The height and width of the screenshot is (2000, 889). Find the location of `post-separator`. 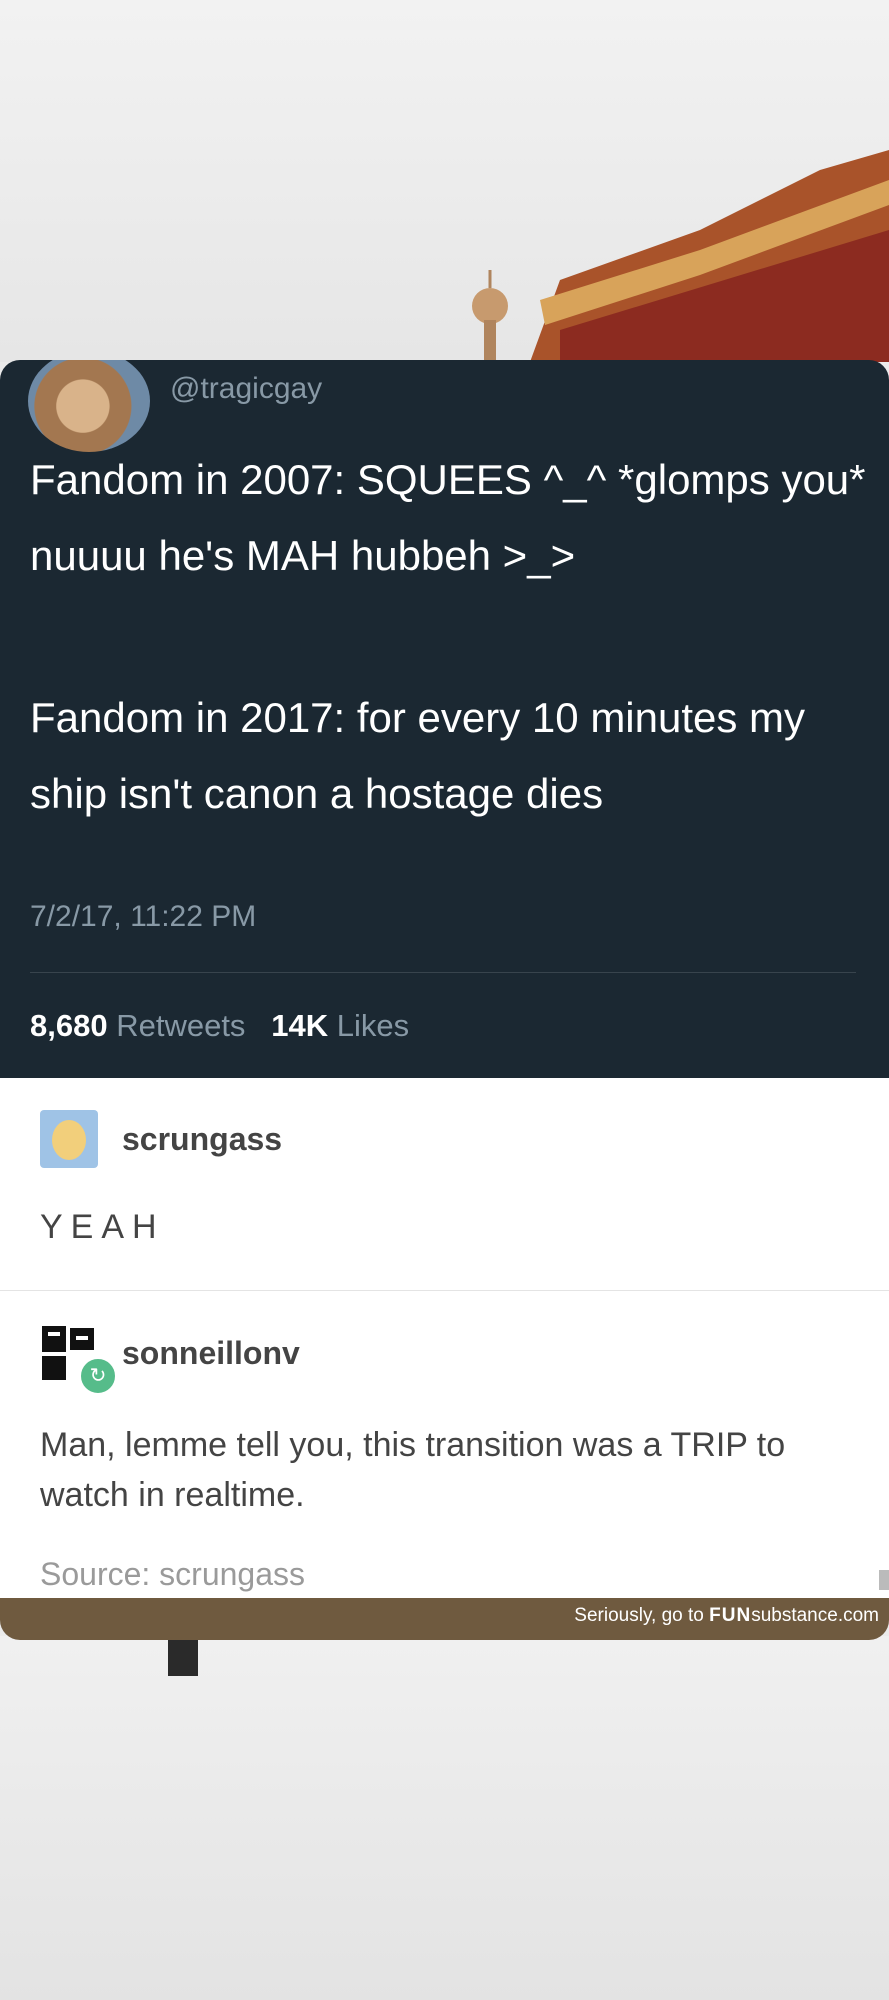

post-separator is located at coordinates (444, 1290).